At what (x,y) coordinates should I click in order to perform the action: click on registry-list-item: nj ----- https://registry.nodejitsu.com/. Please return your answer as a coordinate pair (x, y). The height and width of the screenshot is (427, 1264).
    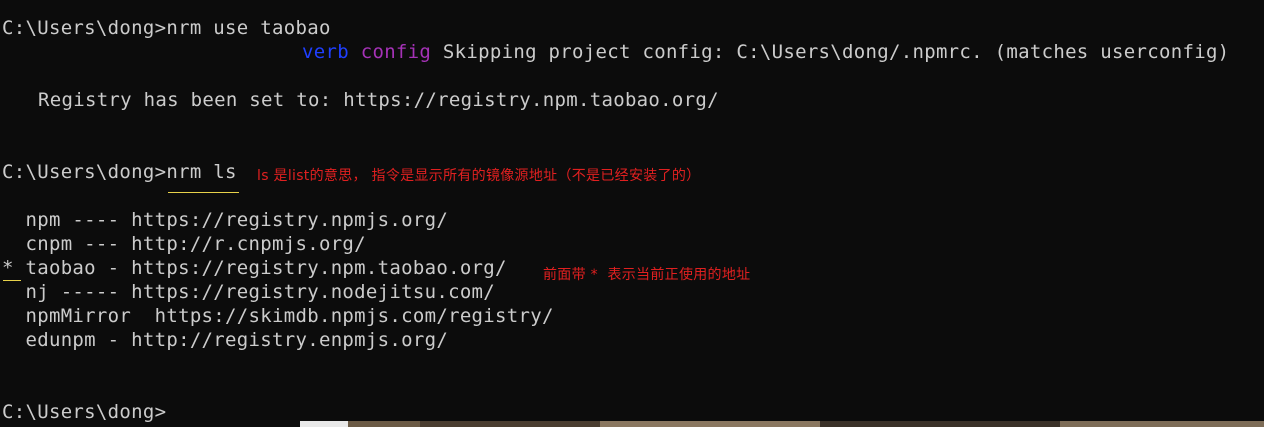
    Looking at the image, I should click on (249, 292).